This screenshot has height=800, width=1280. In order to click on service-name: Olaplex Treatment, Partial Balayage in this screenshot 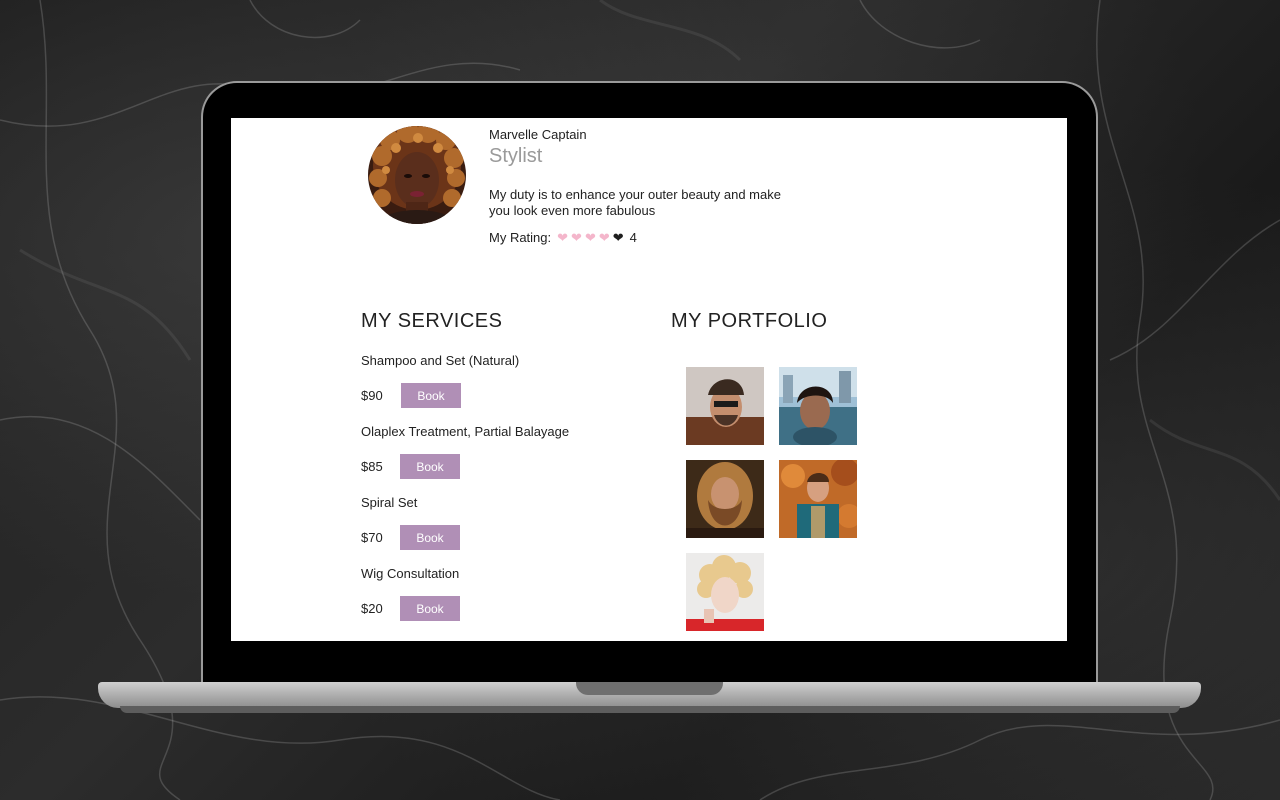, I will do `click(465, 431)`.